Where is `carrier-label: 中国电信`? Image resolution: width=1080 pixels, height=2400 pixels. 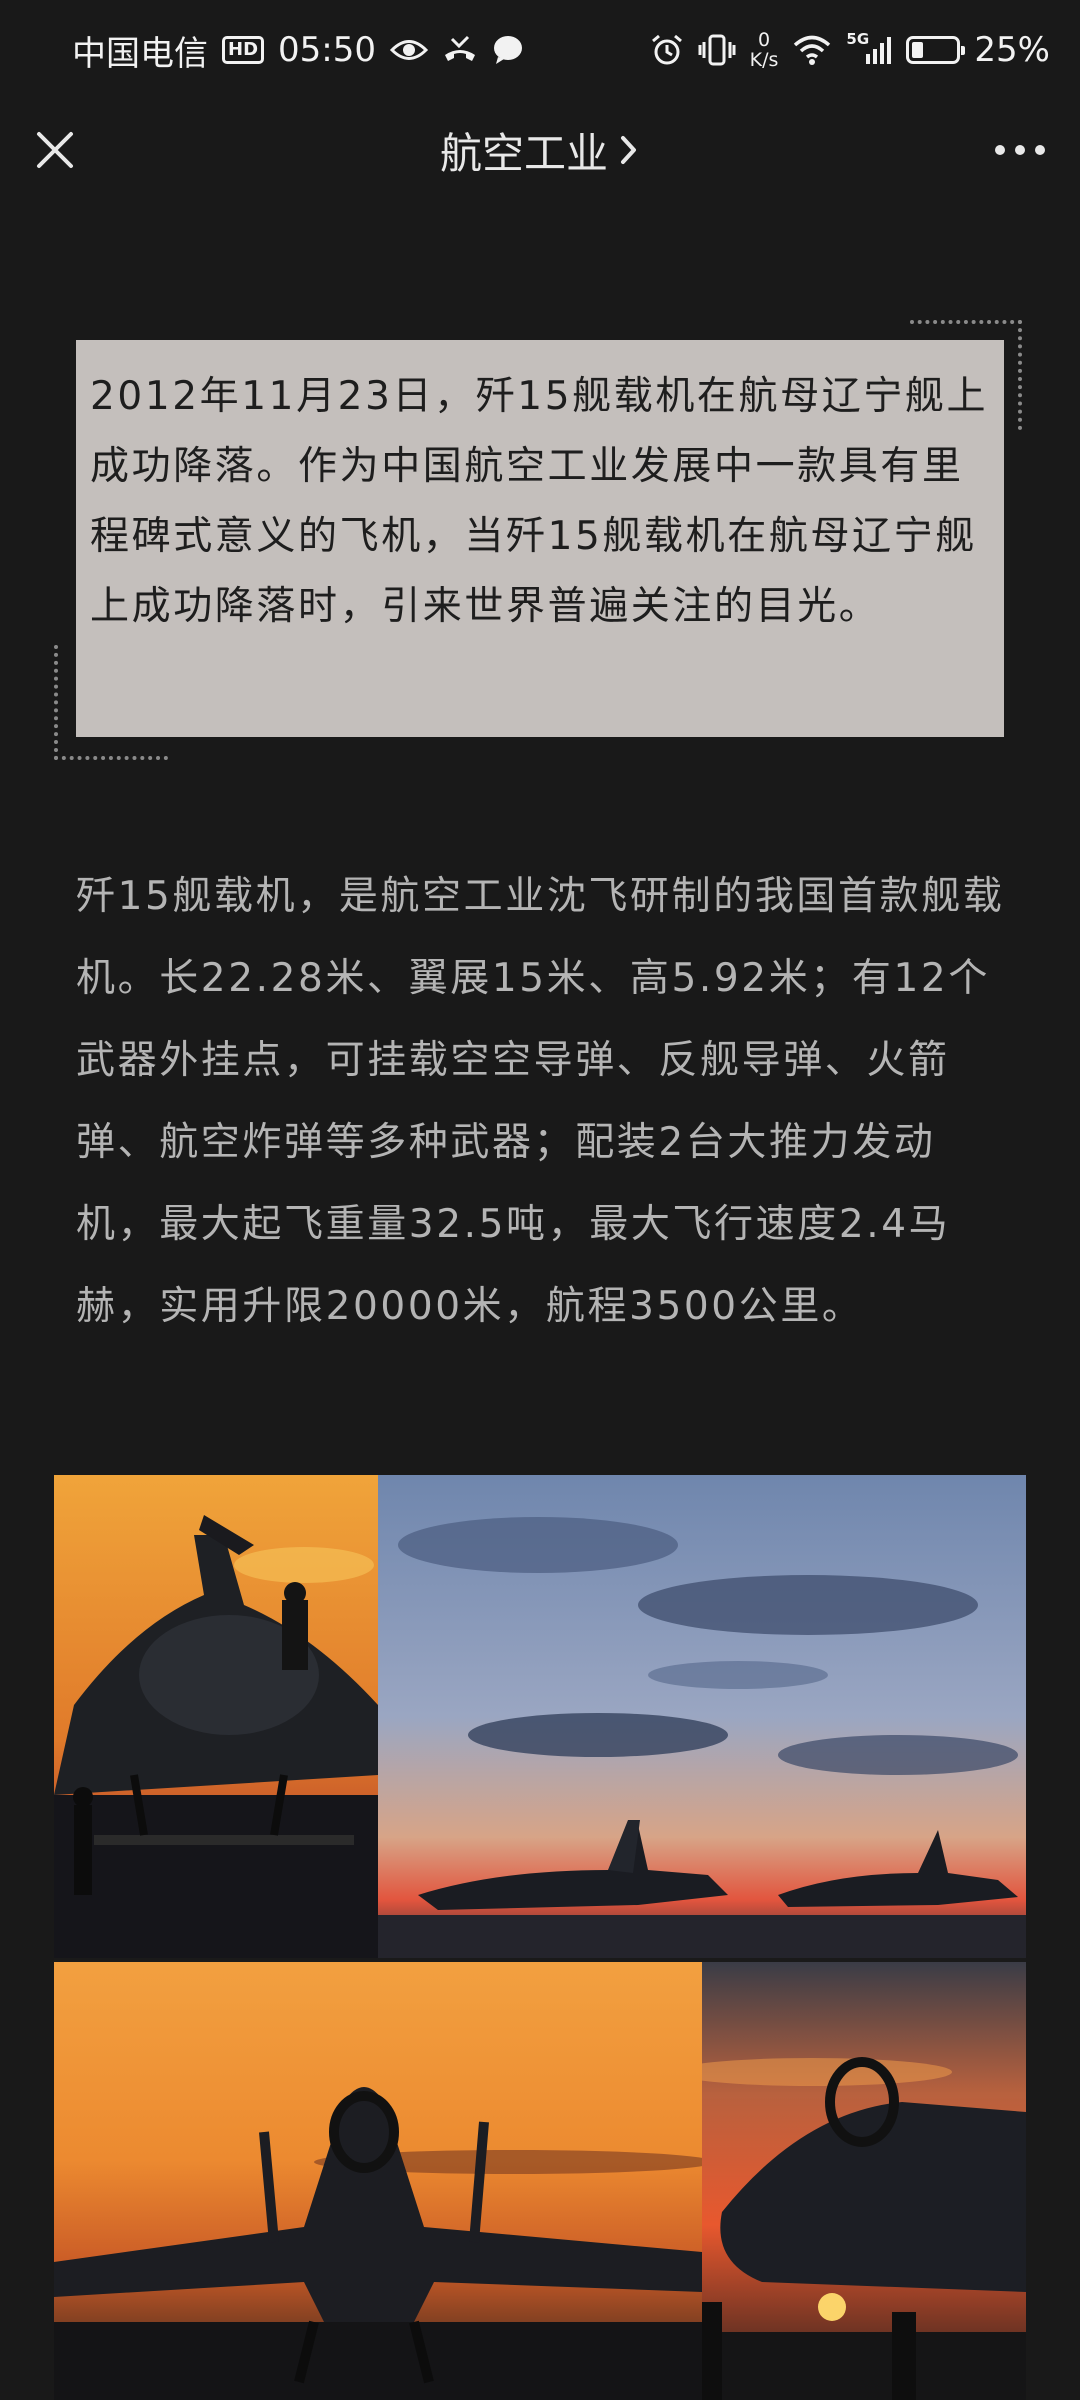
carrier-label: 中国电信 is located at coordinates (140, 53).